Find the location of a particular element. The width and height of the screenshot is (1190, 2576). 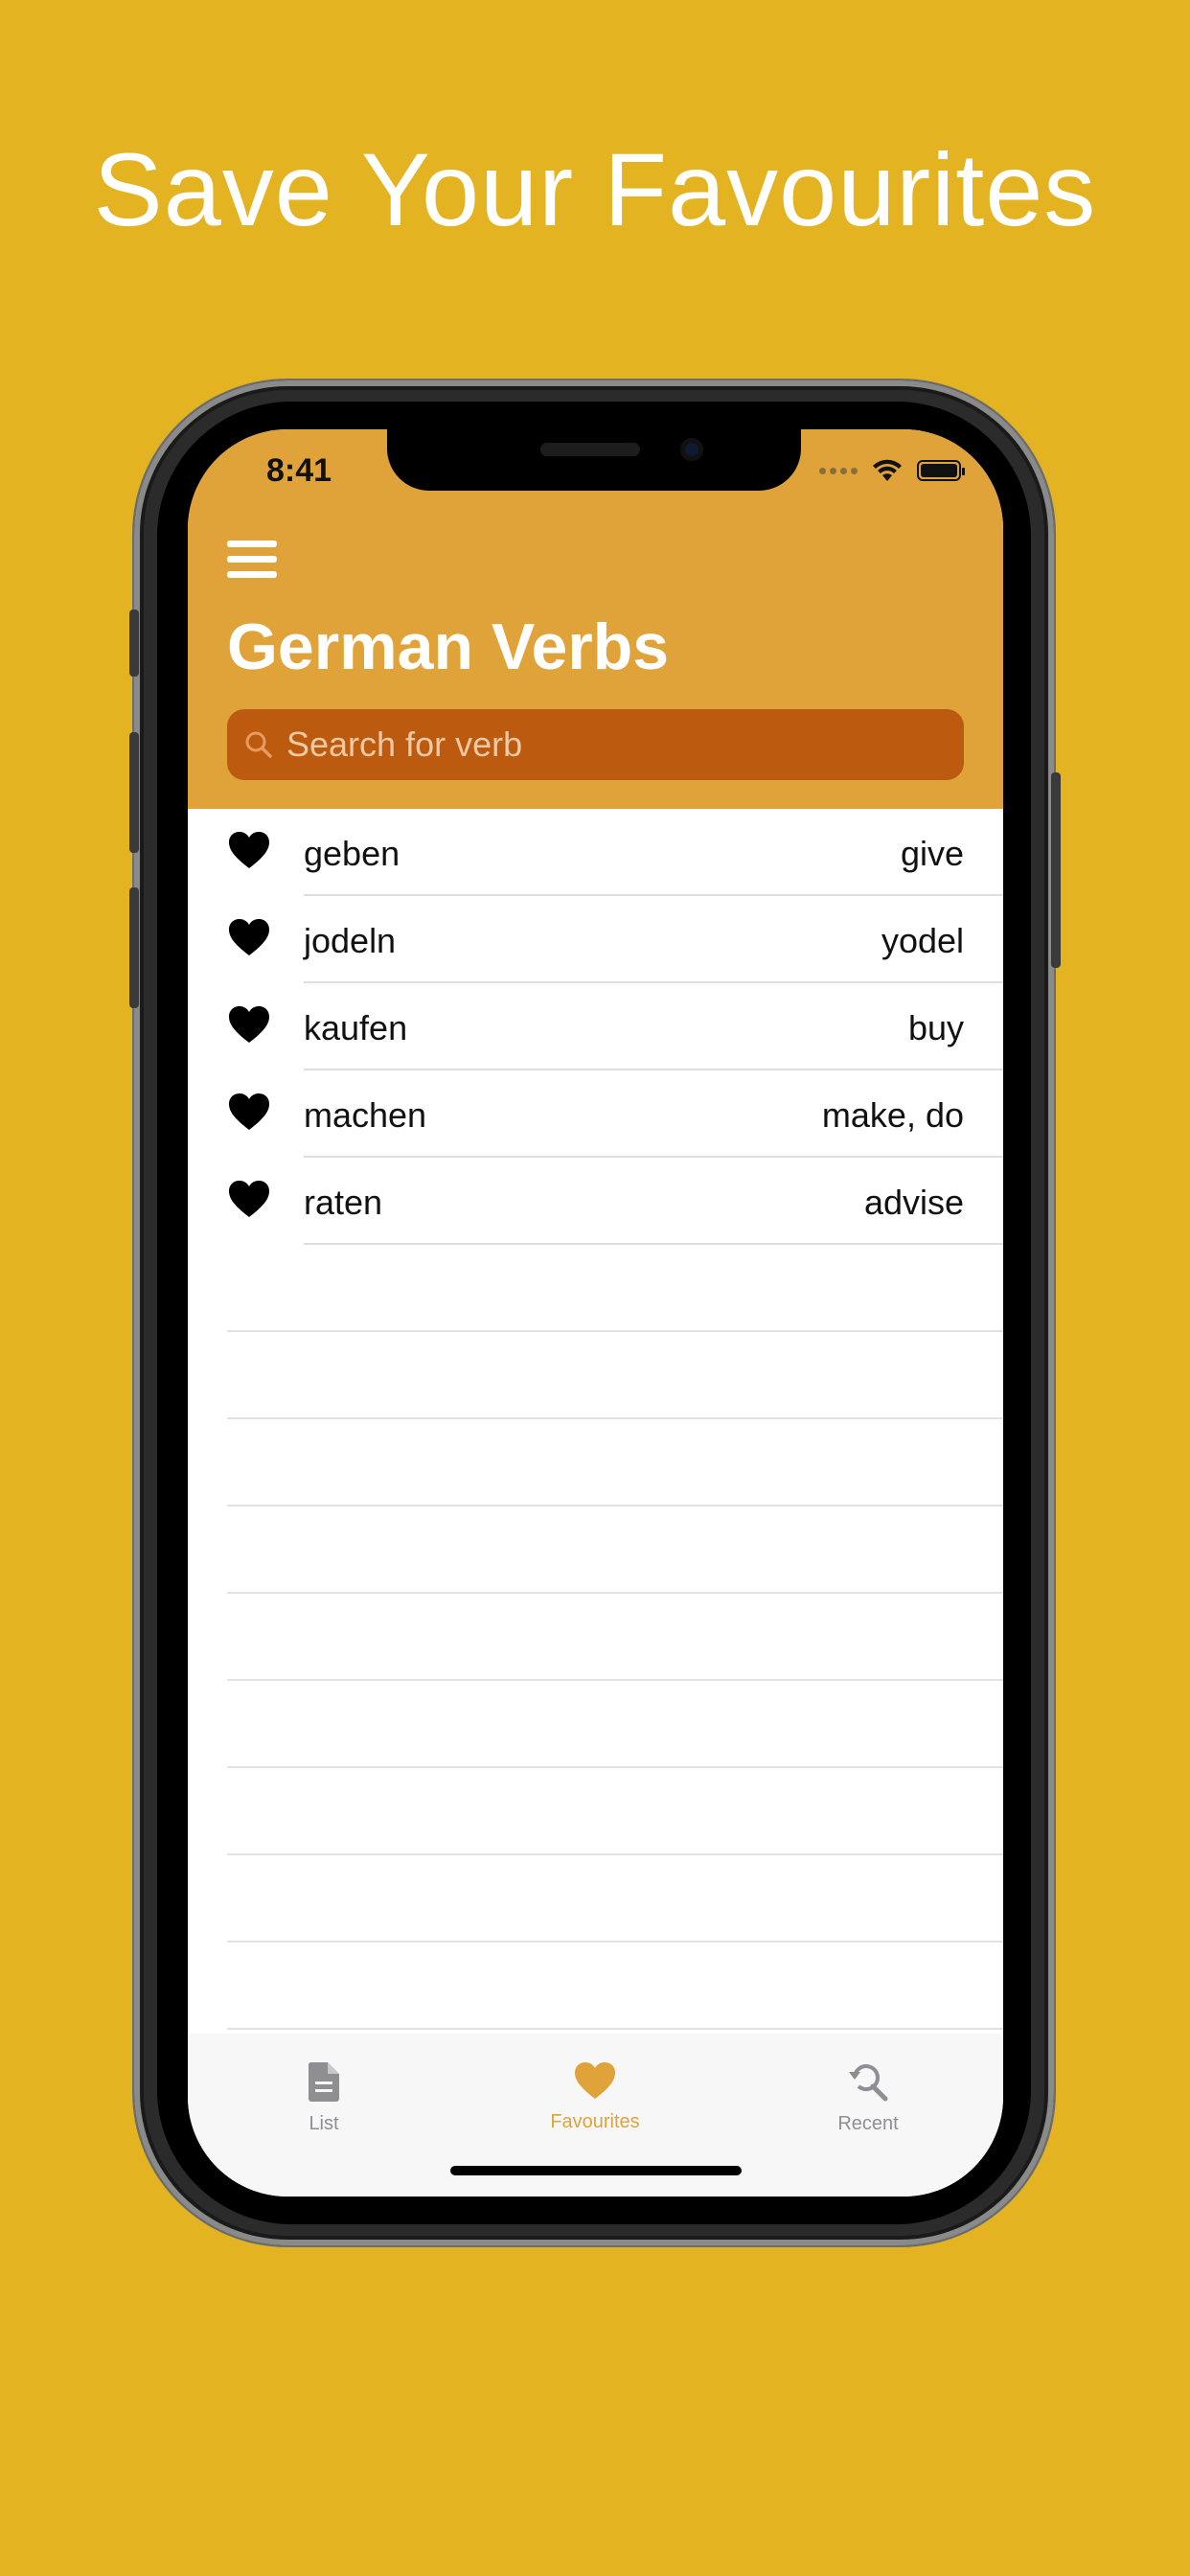

search-input is located at coordinates (612, 745).